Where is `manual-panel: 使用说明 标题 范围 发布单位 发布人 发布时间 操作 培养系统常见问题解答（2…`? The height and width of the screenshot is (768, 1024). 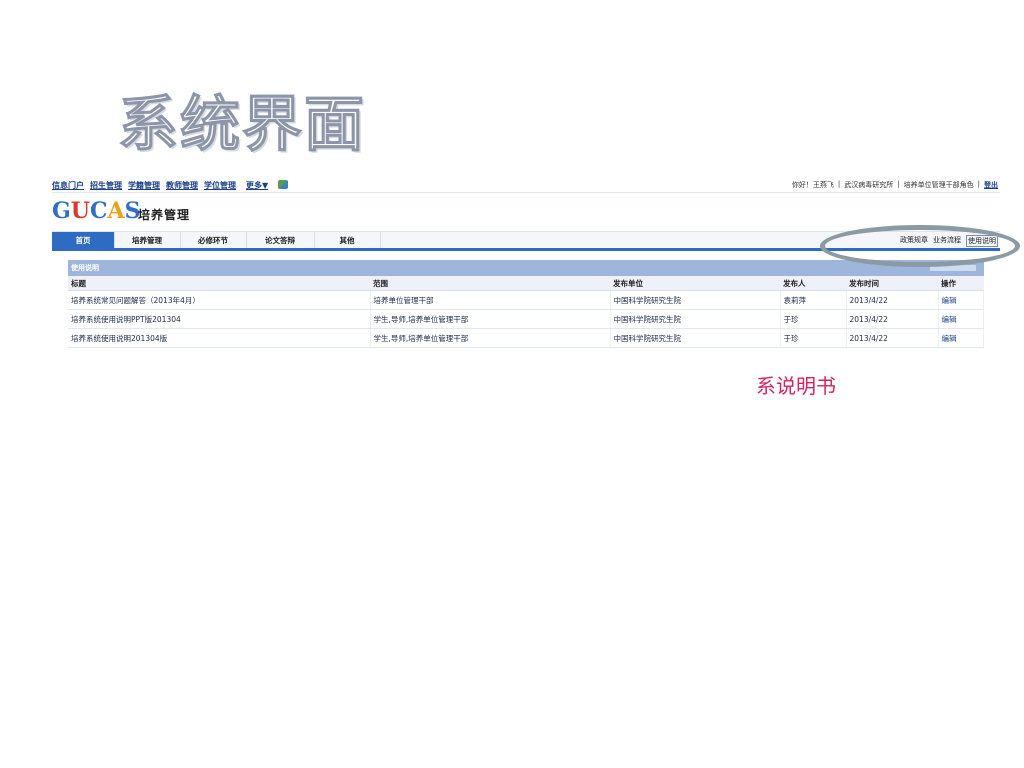
manual-panel: 使用说明 标题 范围 发布单位 发布人 发布时间 操作 培养系统常见问题解答（2… is located at coordinates (526, 304).